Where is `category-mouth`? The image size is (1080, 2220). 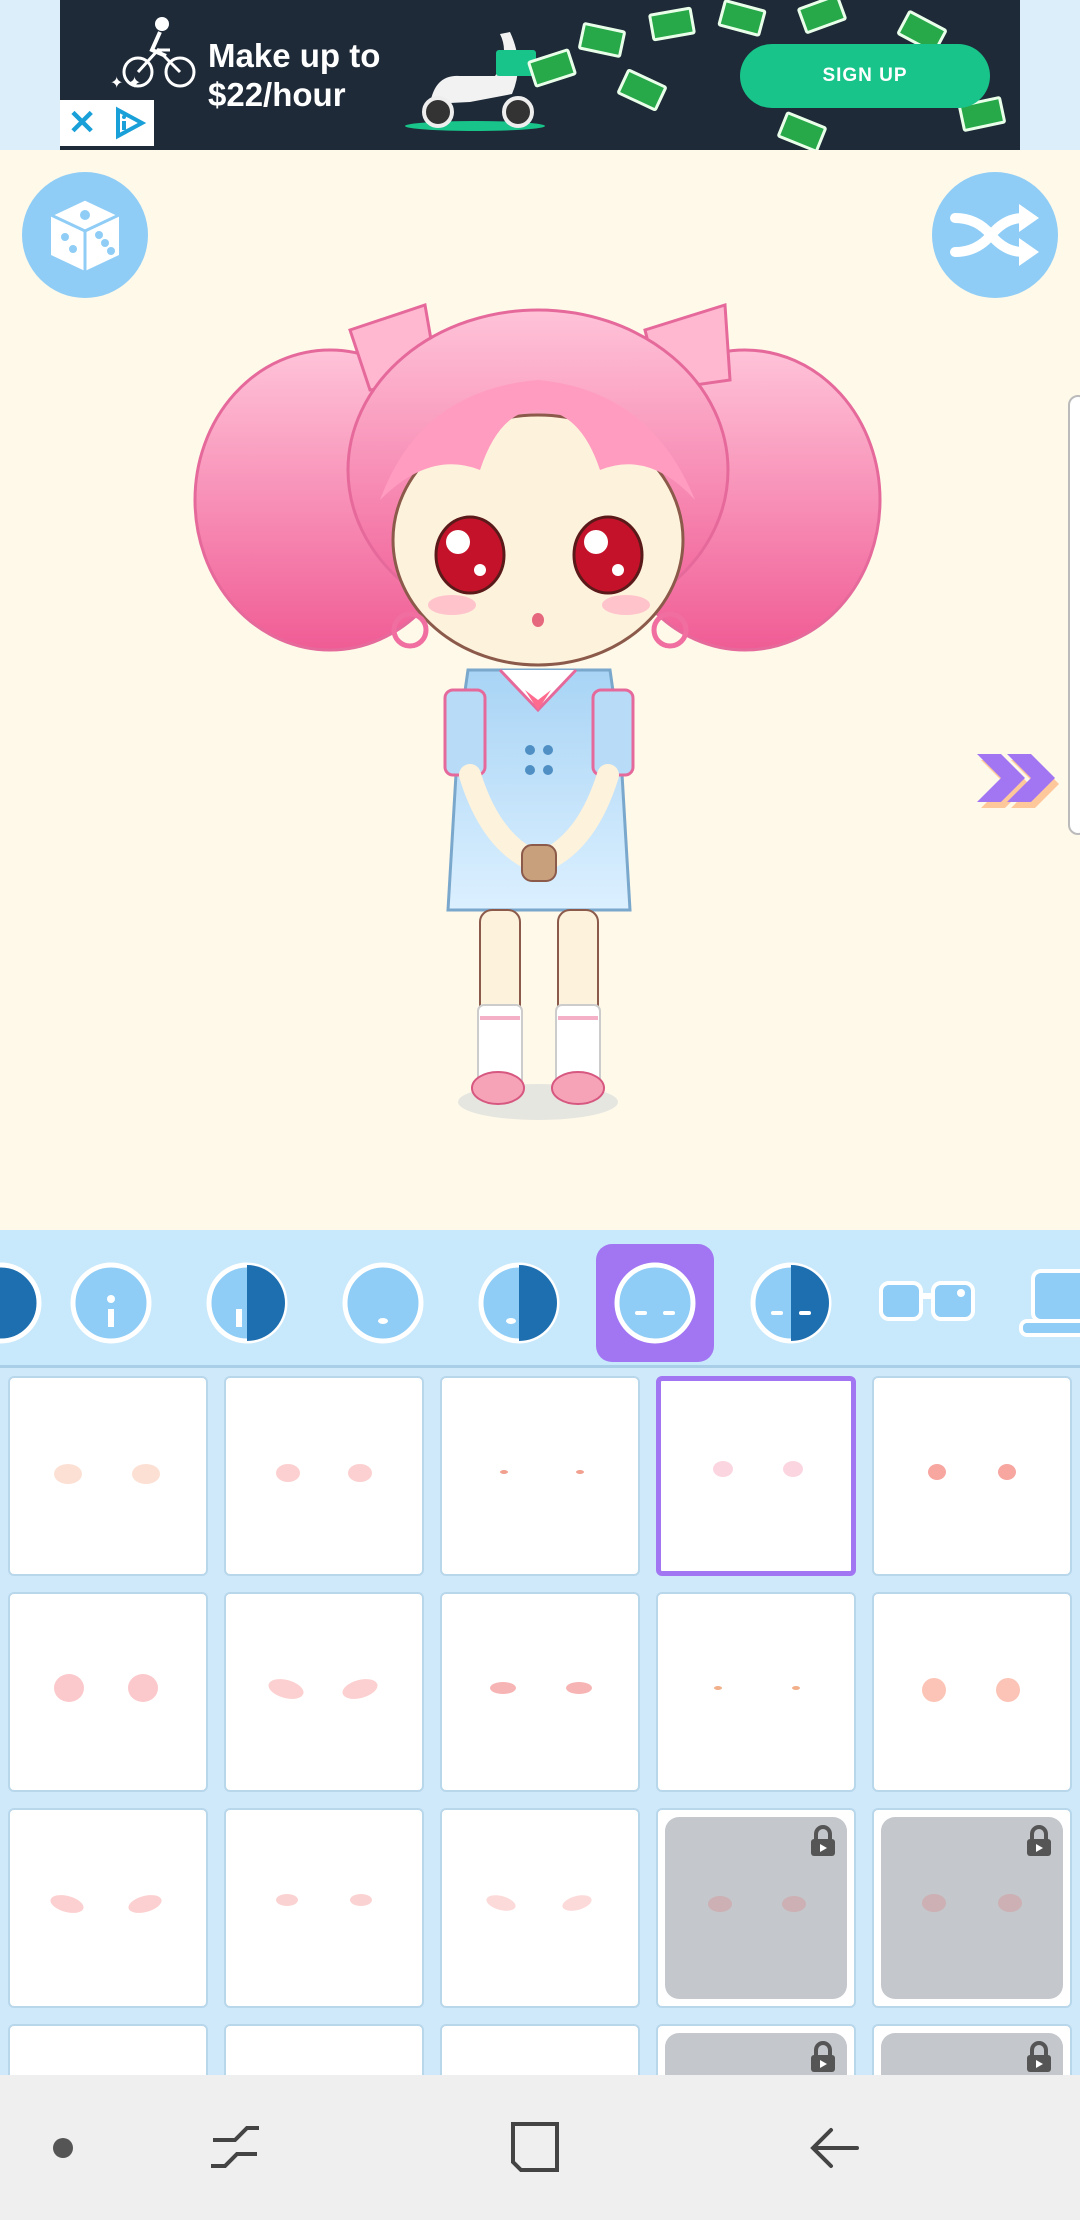
category-mouth is located at coordinates (383, 1303).